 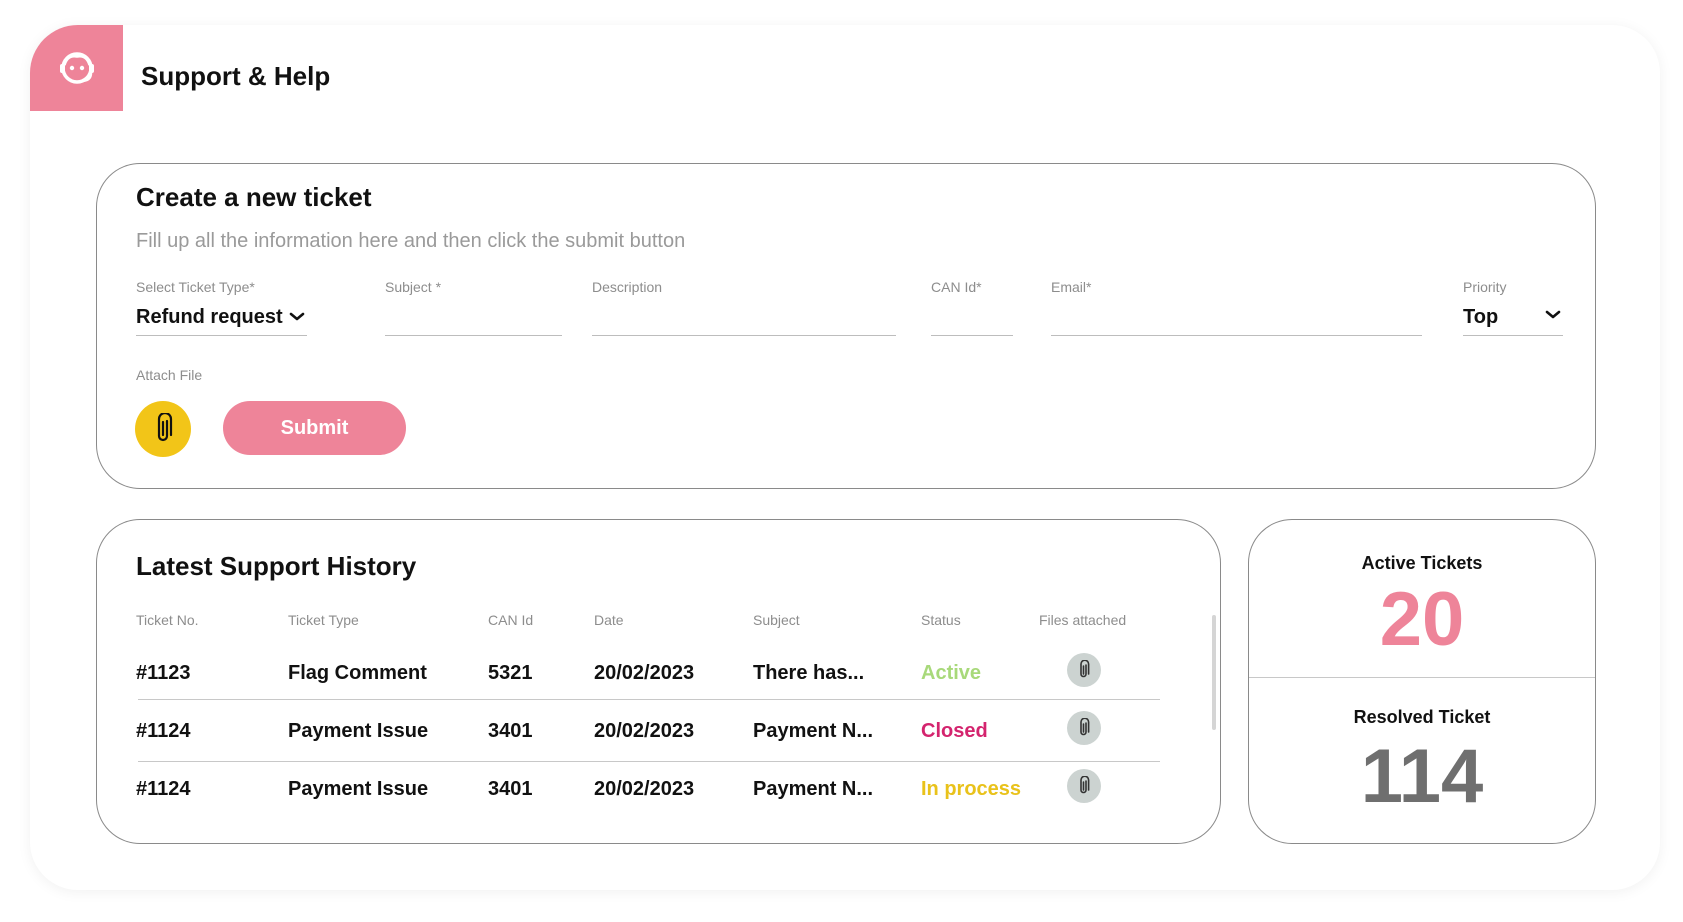 What do you see at coordinates (954, 731) in the screenshot?
I see `status-badge: Closed` at bounding box center [954, 731].